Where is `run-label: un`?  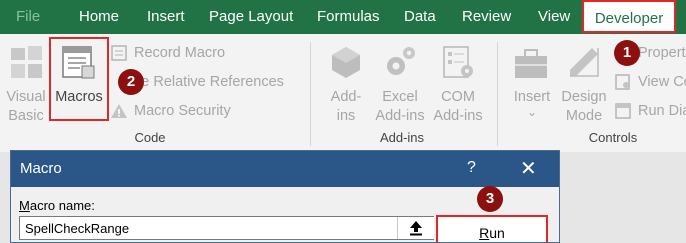
run-label: un is located at coordinates (497, 233).